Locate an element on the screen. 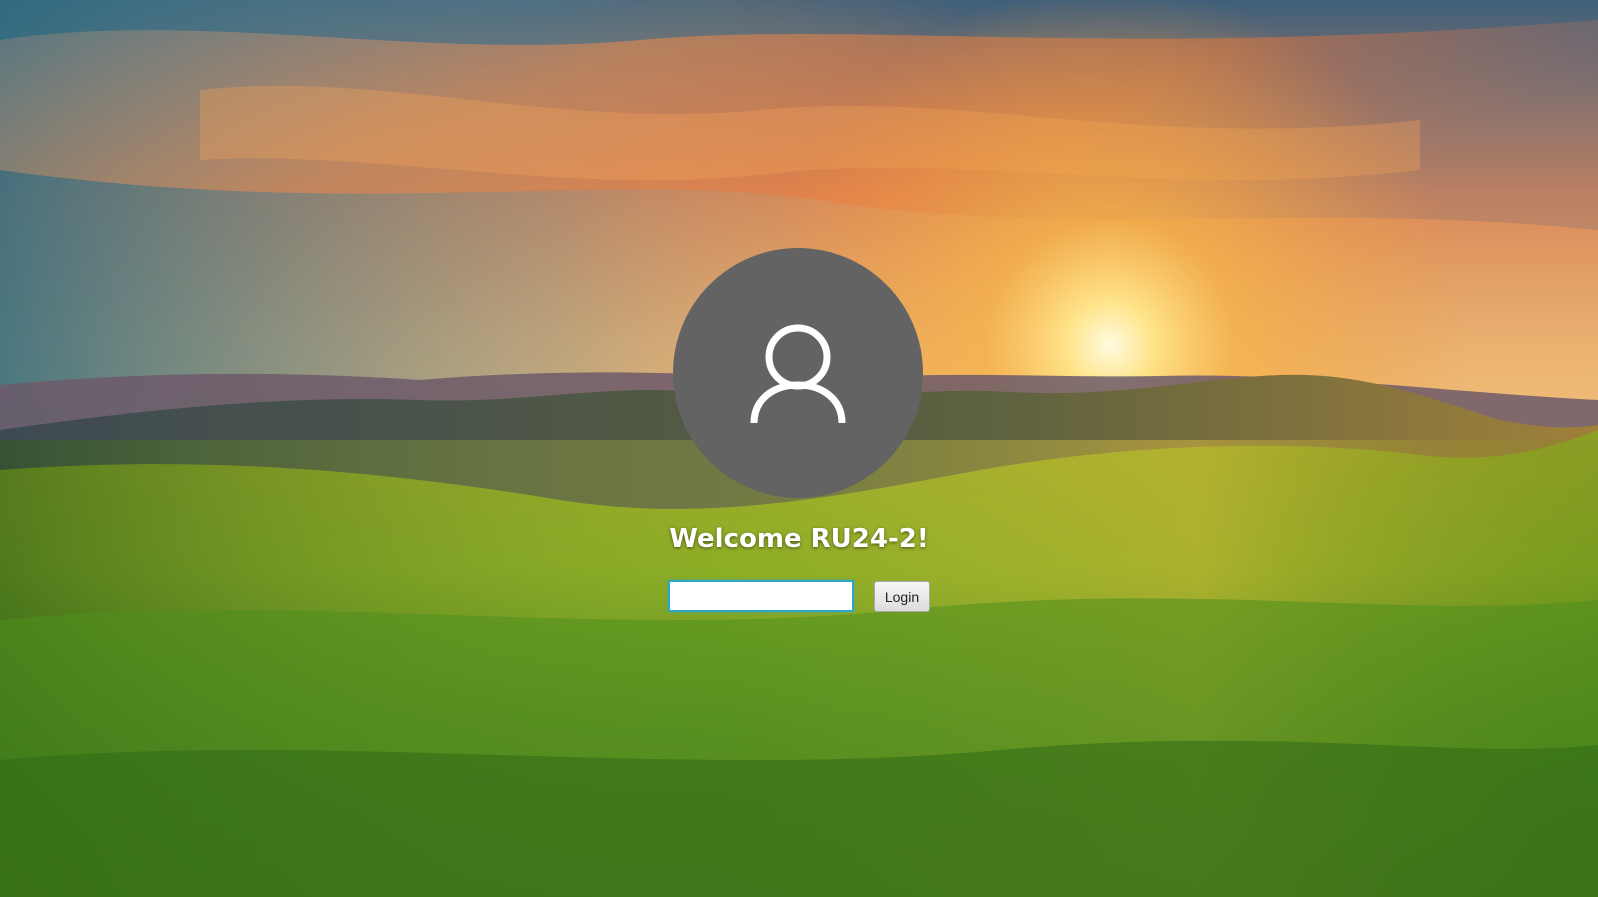  login-button: Login is located at coordinates (902, 596).